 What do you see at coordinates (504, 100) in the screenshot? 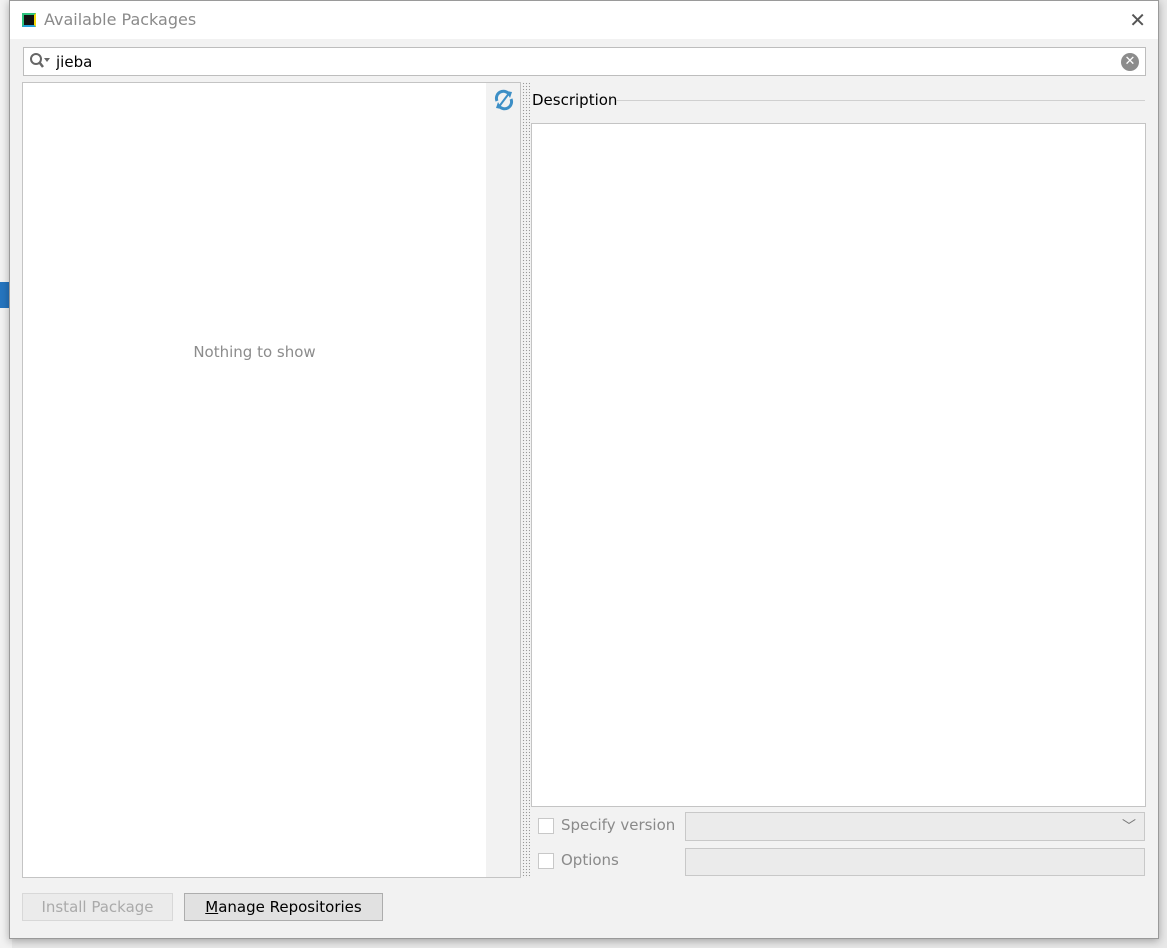
I see `refresh-icon` at bounding box center [504, 100].